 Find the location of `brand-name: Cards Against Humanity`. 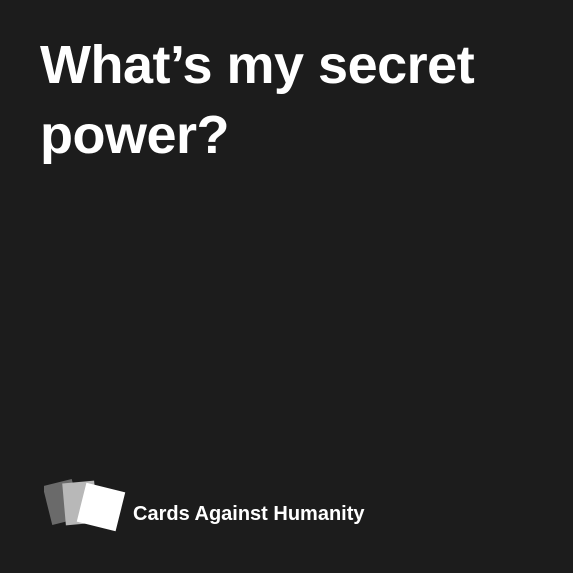

brand-name: Cards Against Humanity is located at coordinates (249, 514).